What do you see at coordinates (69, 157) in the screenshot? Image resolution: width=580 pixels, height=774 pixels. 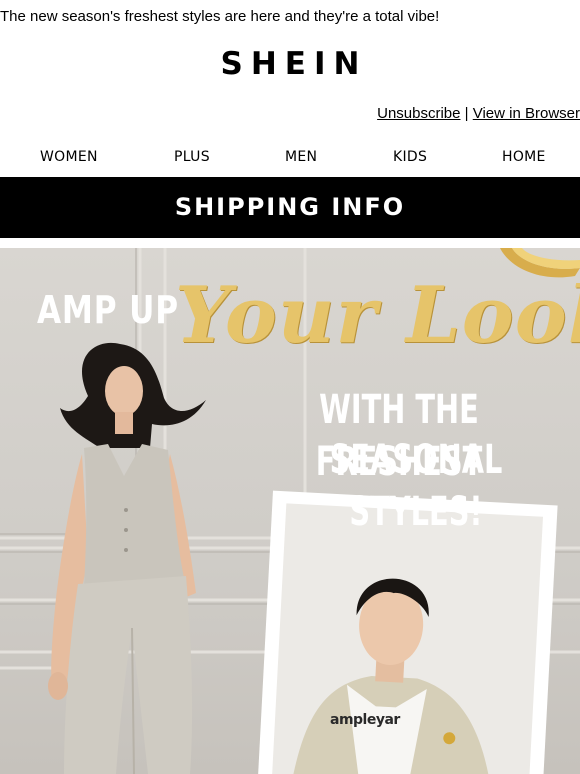 I see `nav-item-women: WOMEN` at bounding box center [69, 157].